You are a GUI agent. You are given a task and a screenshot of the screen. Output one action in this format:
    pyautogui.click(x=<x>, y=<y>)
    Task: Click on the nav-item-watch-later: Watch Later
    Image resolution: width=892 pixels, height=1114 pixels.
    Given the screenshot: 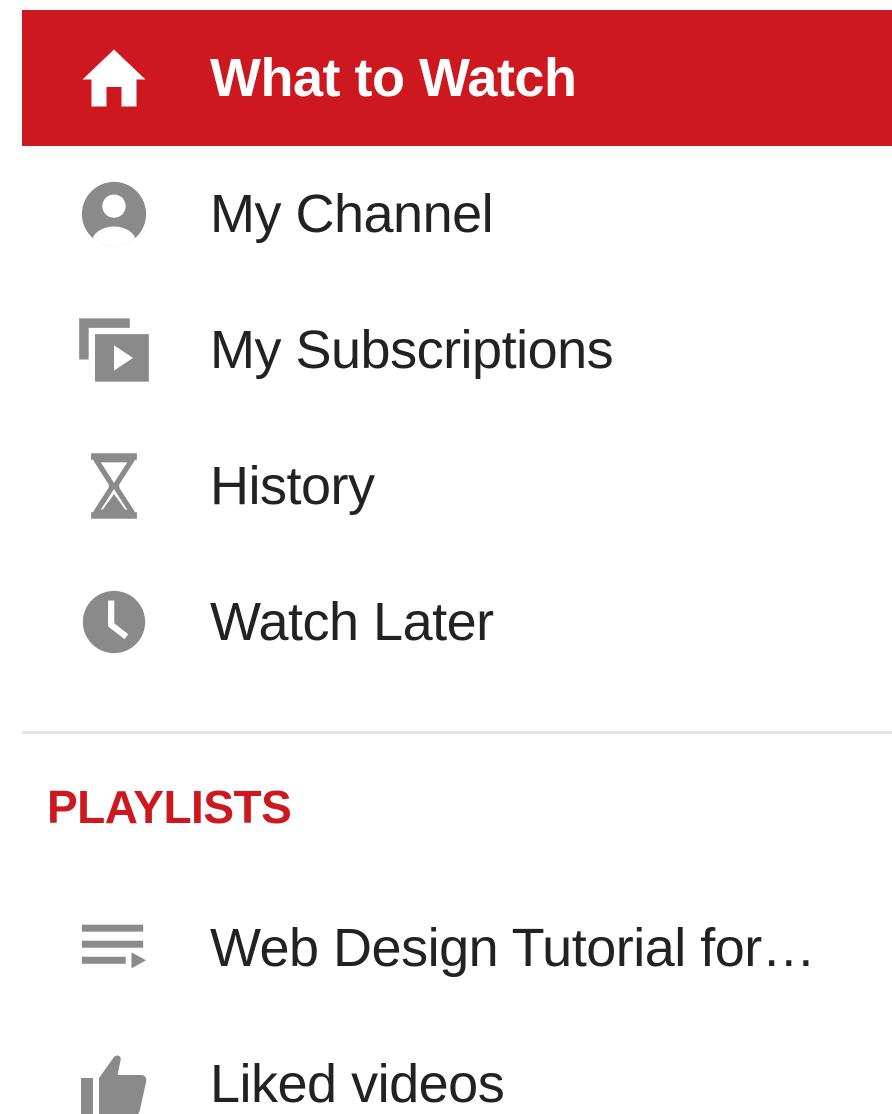 What is the action you would take?
    pyautogui.click(x=457, y=622)
    